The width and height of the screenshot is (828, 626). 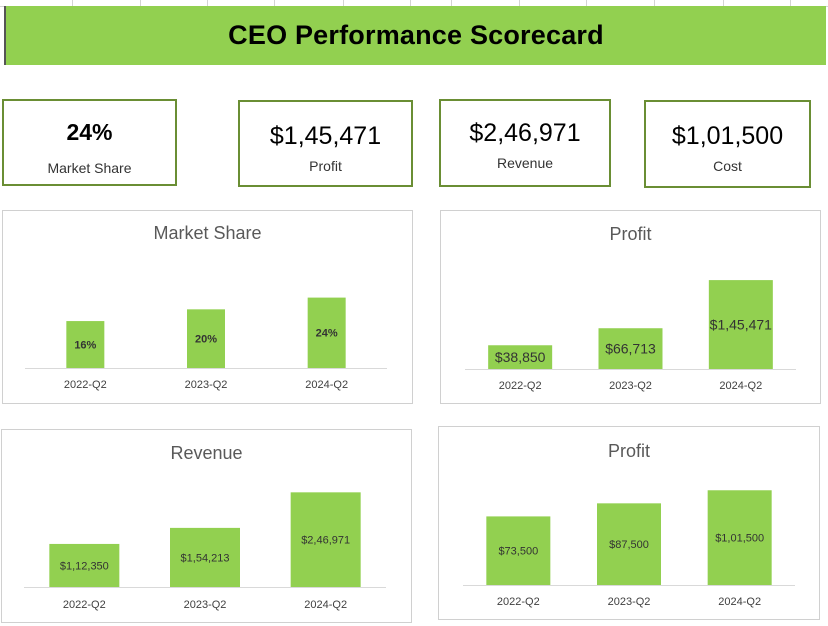 What do you see at coordinates (206, 340) in the screenshot?
I see `chart-data-label: 20%` at bounding box center [206, 340].